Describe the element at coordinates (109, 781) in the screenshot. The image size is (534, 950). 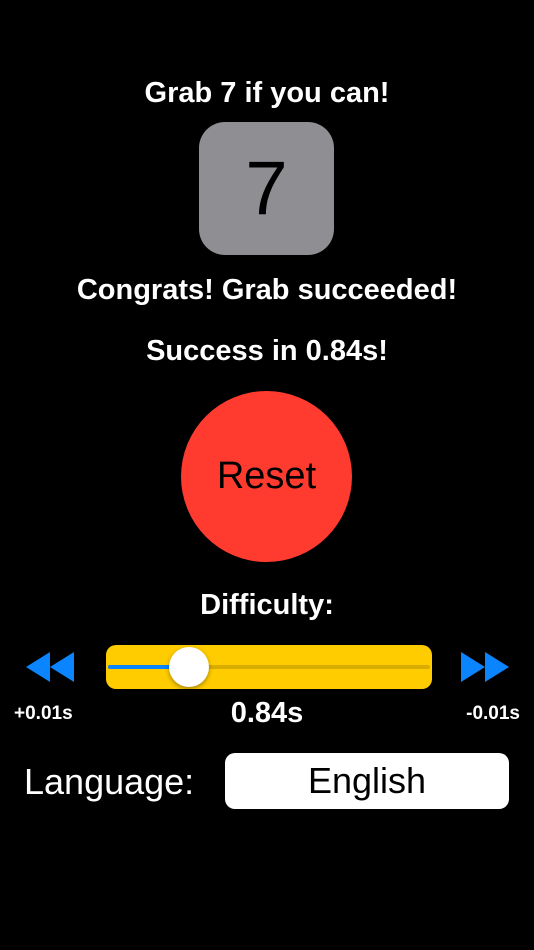
I see `language-label: Language:` at that location.